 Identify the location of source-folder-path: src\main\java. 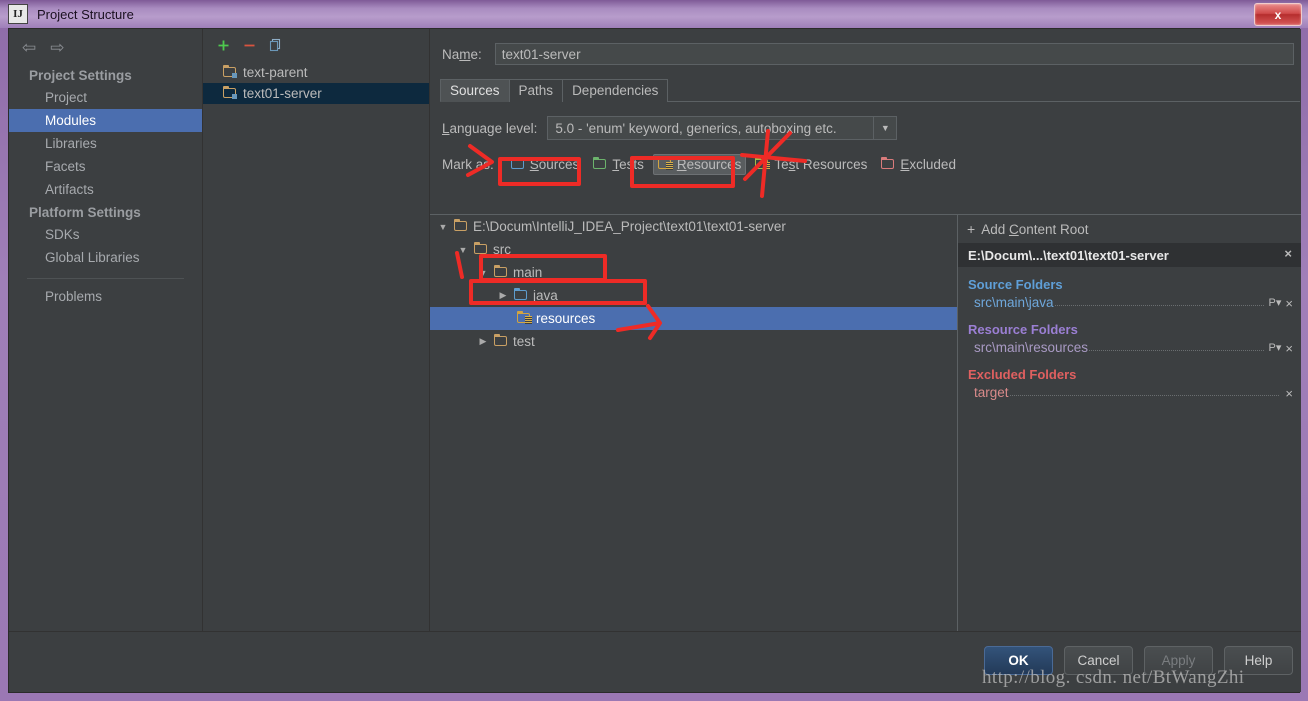
(1014, 302).